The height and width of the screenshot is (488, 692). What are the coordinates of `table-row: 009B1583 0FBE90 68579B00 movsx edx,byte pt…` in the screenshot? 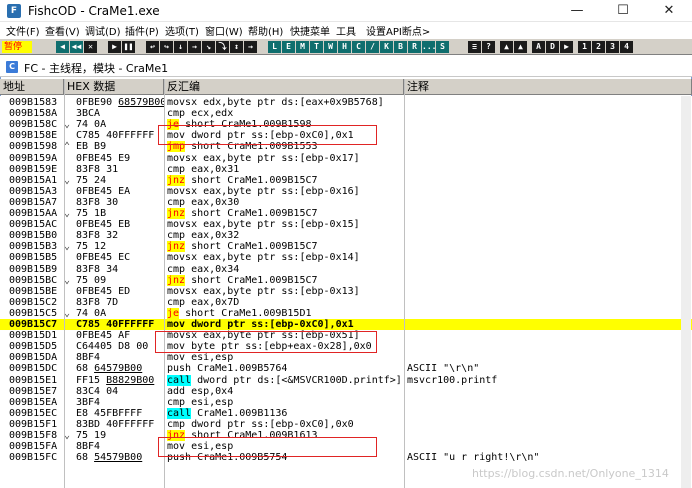 It's located at (346, 102).